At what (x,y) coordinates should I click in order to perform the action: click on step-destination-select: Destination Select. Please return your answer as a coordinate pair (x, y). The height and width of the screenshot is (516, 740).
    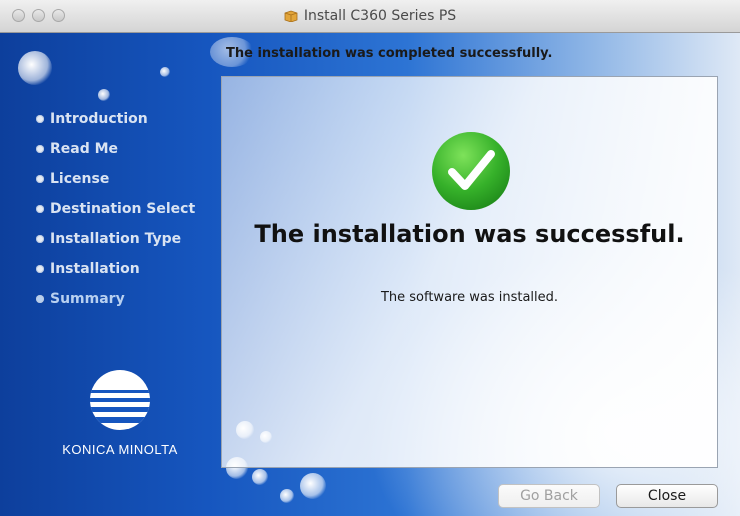
    Looking at the image, I should click on (115, 209).